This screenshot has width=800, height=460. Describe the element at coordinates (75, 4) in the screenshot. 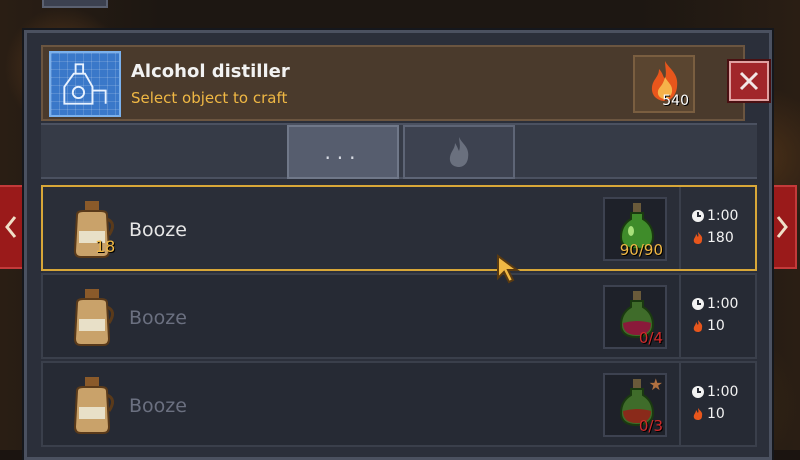

I see `background-frame-top` at that location.